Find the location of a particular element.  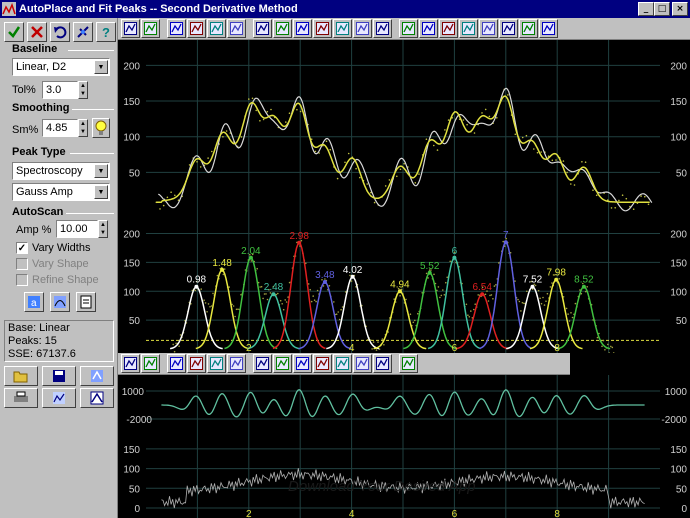

amp-spinner: ▲ ▼ is located at coordinates (103, 229).